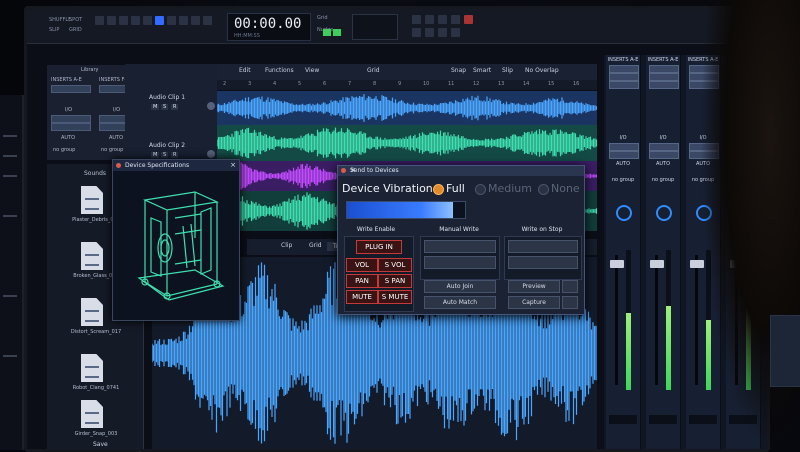 The image size is (800, 452). I want to click on sub-counter, so click(375, 27).